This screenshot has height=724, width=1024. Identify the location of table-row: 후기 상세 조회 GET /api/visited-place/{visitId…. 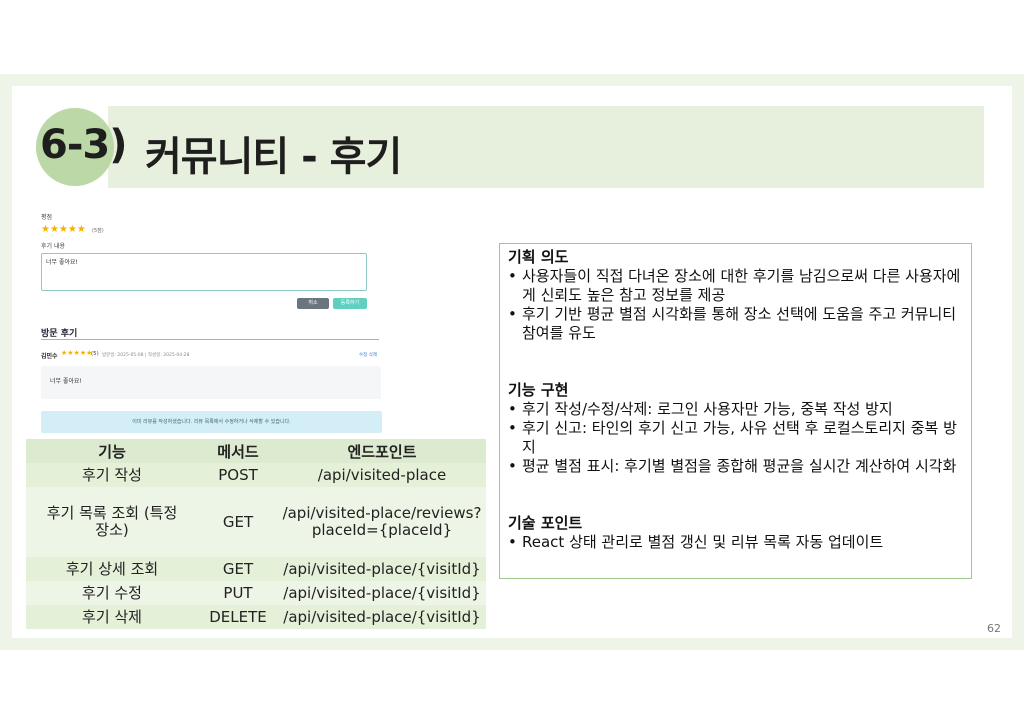
(256, 569).